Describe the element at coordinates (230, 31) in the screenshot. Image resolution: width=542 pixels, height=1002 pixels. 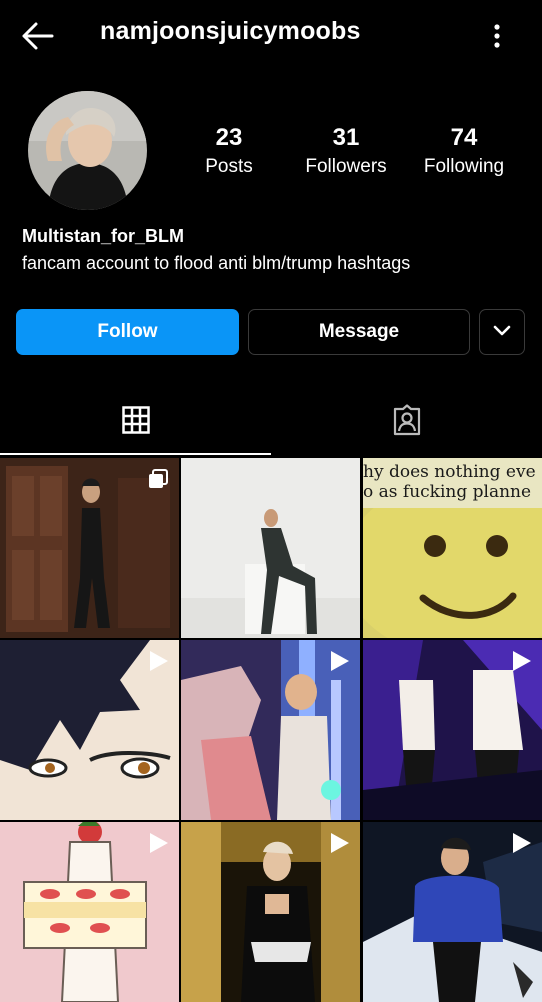
I see `profile-username: namjoonsjuicymoobs` at that location.